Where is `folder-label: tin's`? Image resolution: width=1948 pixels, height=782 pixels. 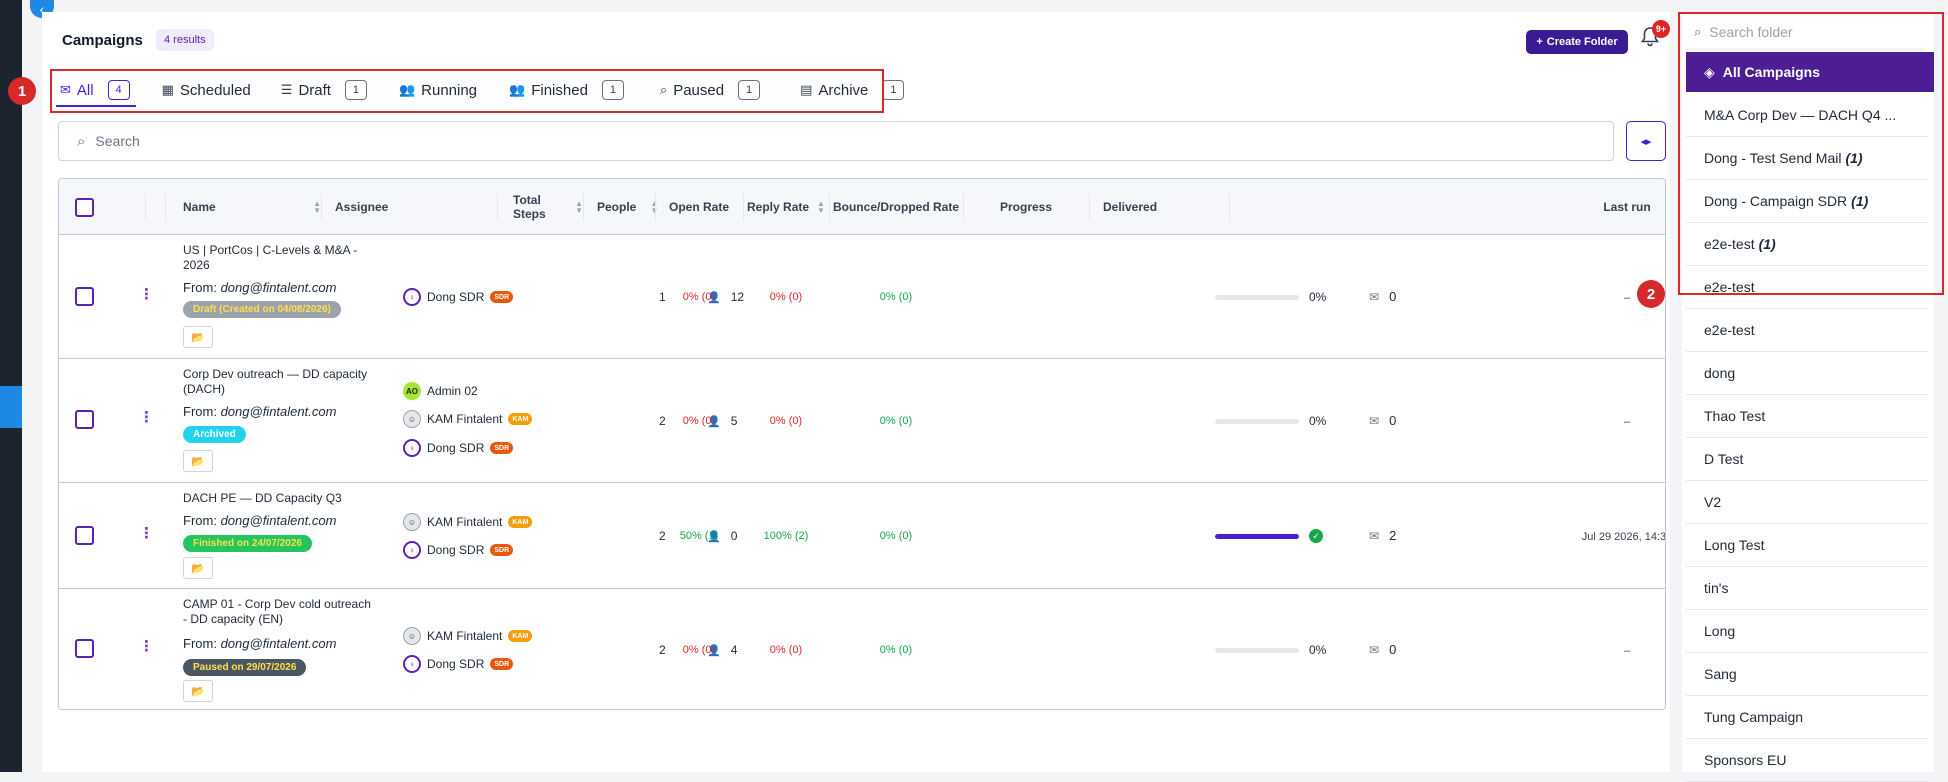 folder-label: tin's is located at coordinates (1716, 588).